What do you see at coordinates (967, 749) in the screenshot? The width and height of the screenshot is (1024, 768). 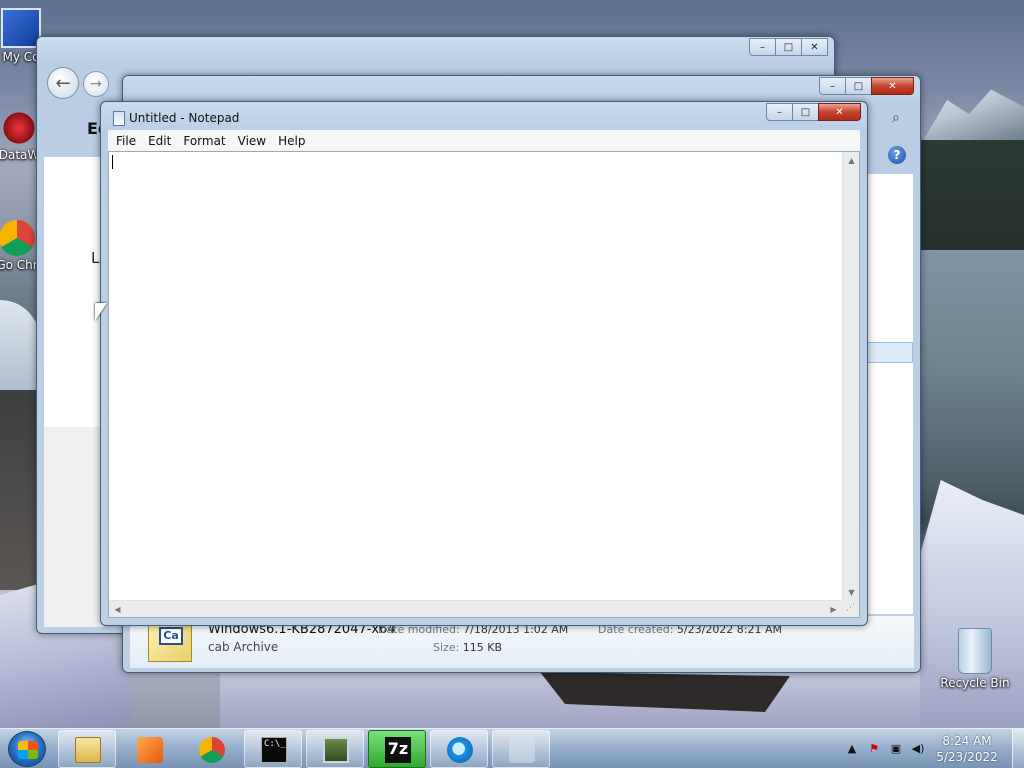 I see `clock: 8:24 AM 5/23/2022` at bounding box center [967, 749].